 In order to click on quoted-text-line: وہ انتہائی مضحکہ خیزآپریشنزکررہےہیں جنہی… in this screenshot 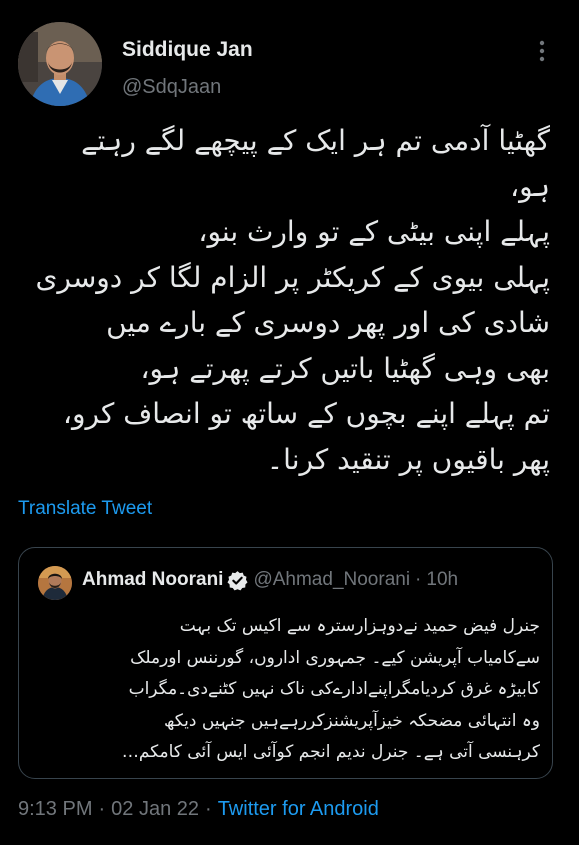, I will do `click(352, 720)`.